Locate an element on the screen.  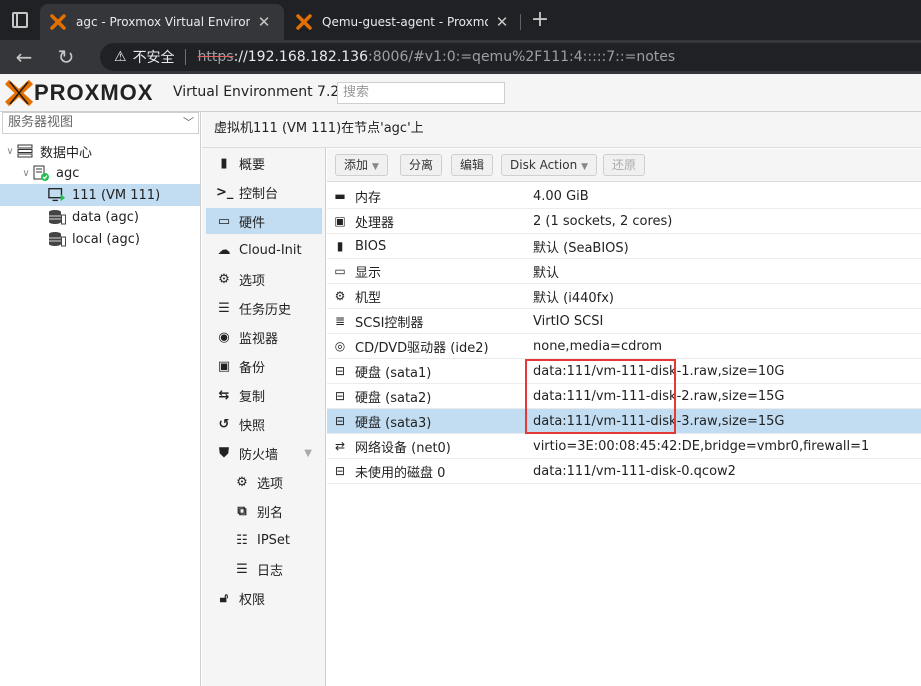
nav-item-monitor: ◉ 监视器 is located at coordinates (264, 337).